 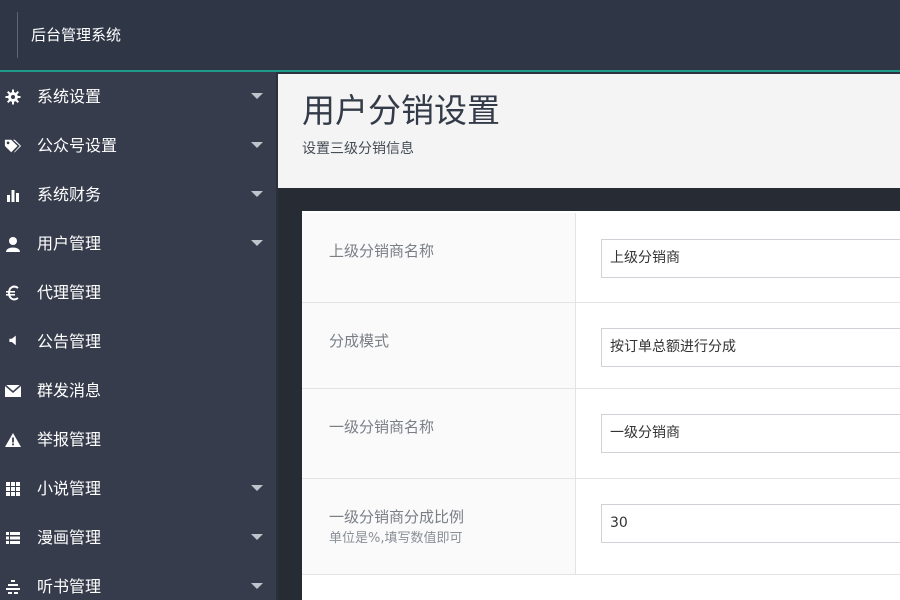 I want to click on envelope-icon, so click(x=13, y=391).